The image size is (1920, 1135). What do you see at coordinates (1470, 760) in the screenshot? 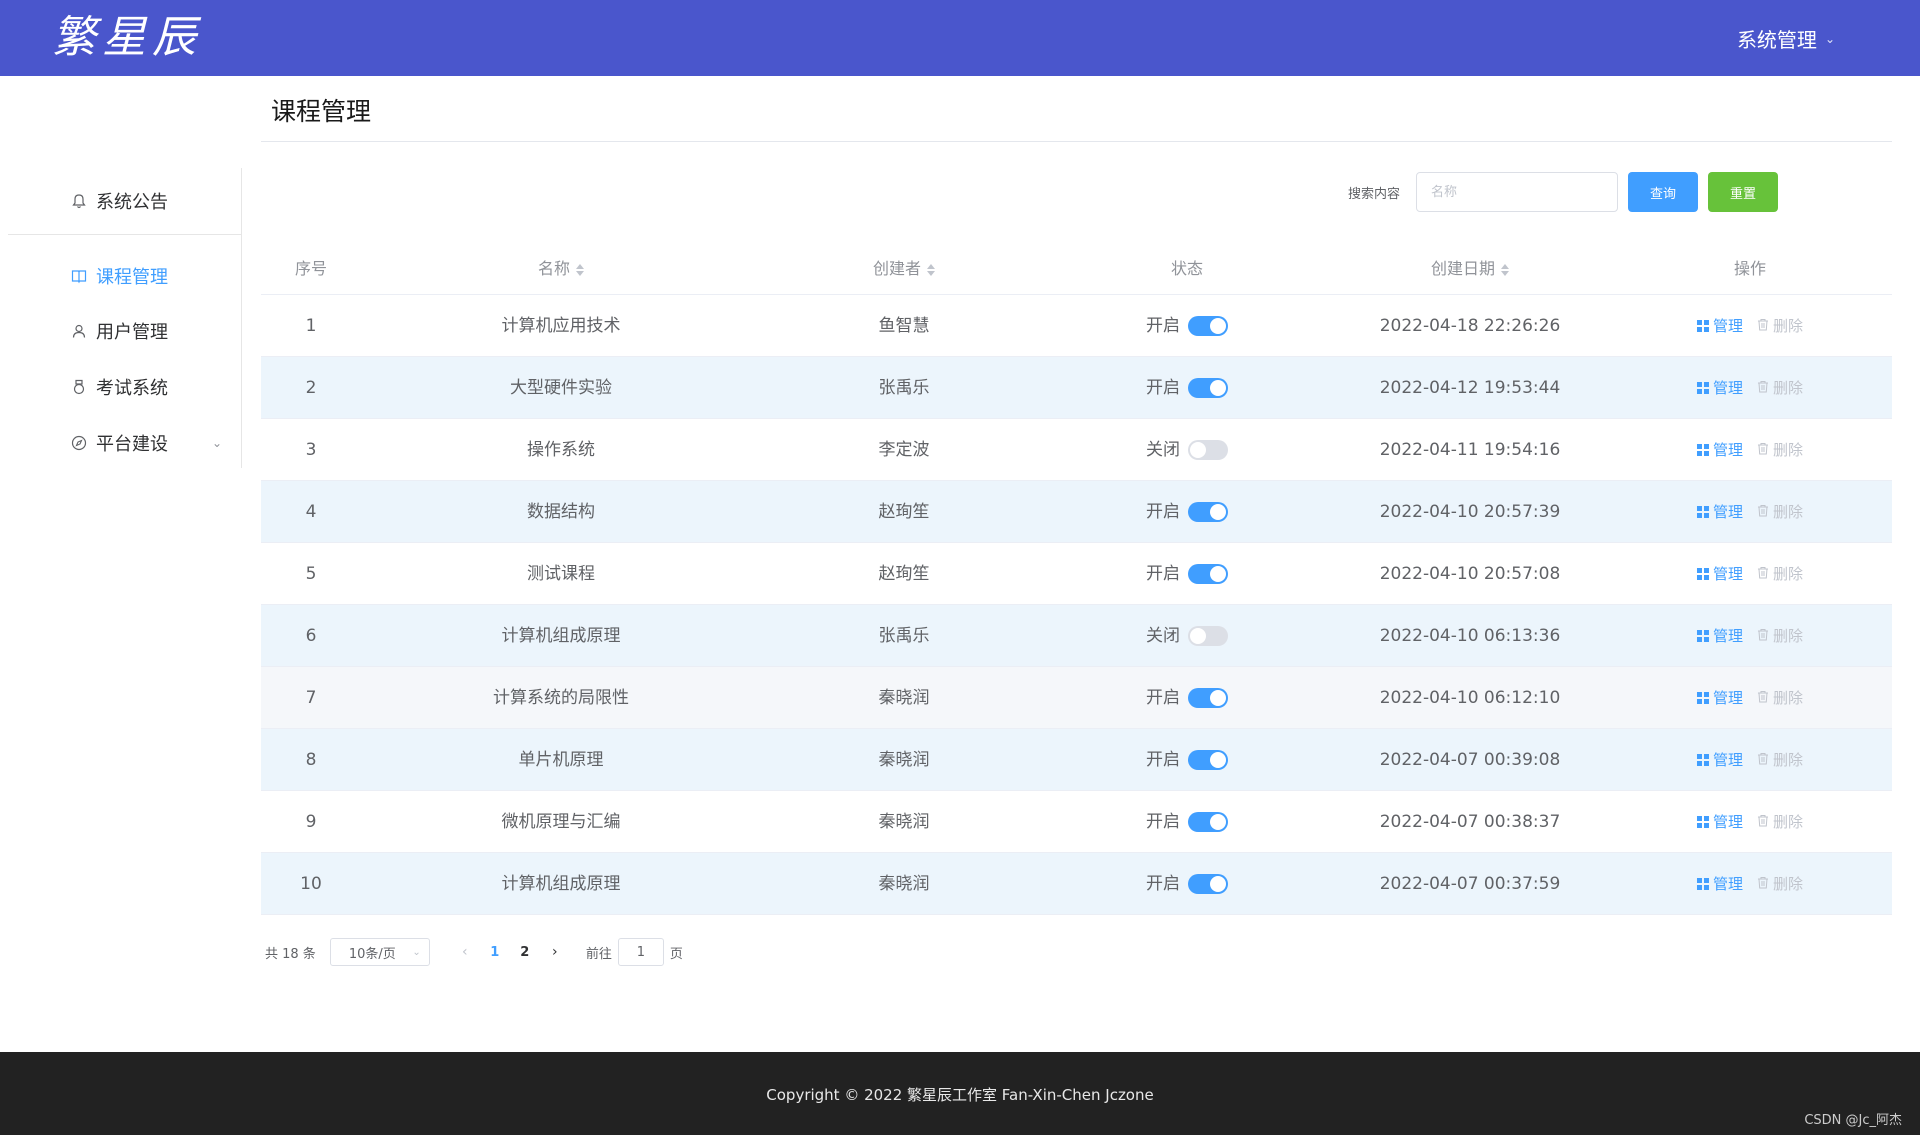
I see `cell-date: 2022-04-07 00:39:08` at bounding box center [1470, 760].